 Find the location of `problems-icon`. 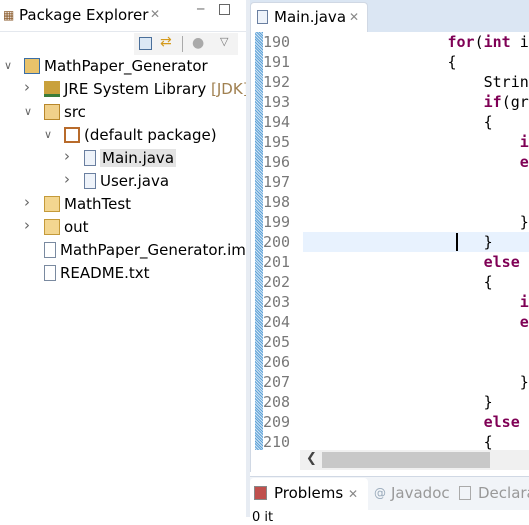

problems-icon is located at coordinates (260, 493).